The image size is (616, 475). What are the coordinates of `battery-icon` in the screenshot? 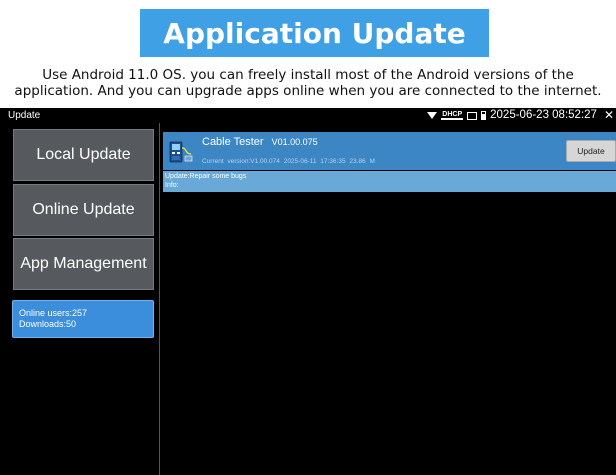 It's located at (484, 115).